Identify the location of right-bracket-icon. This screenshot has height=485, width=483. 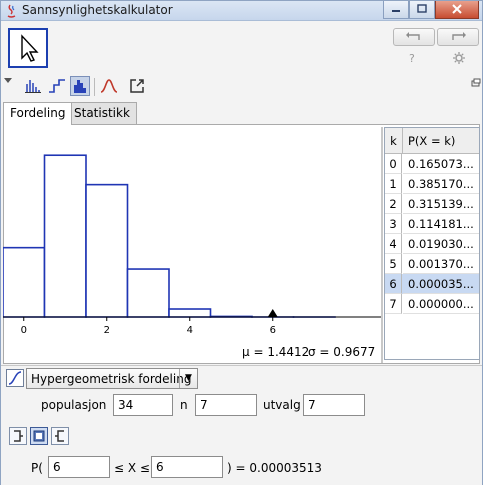
(59, 436).